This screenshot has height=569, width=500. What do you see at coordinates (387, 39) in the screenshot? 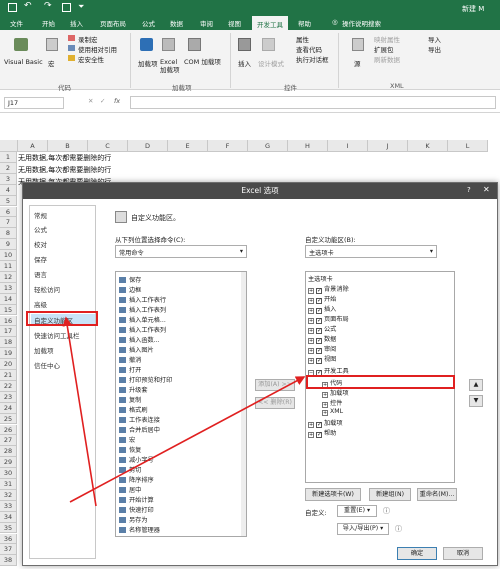
I see `map-properties-button: 映射属性` at bounding box center [387, 39].